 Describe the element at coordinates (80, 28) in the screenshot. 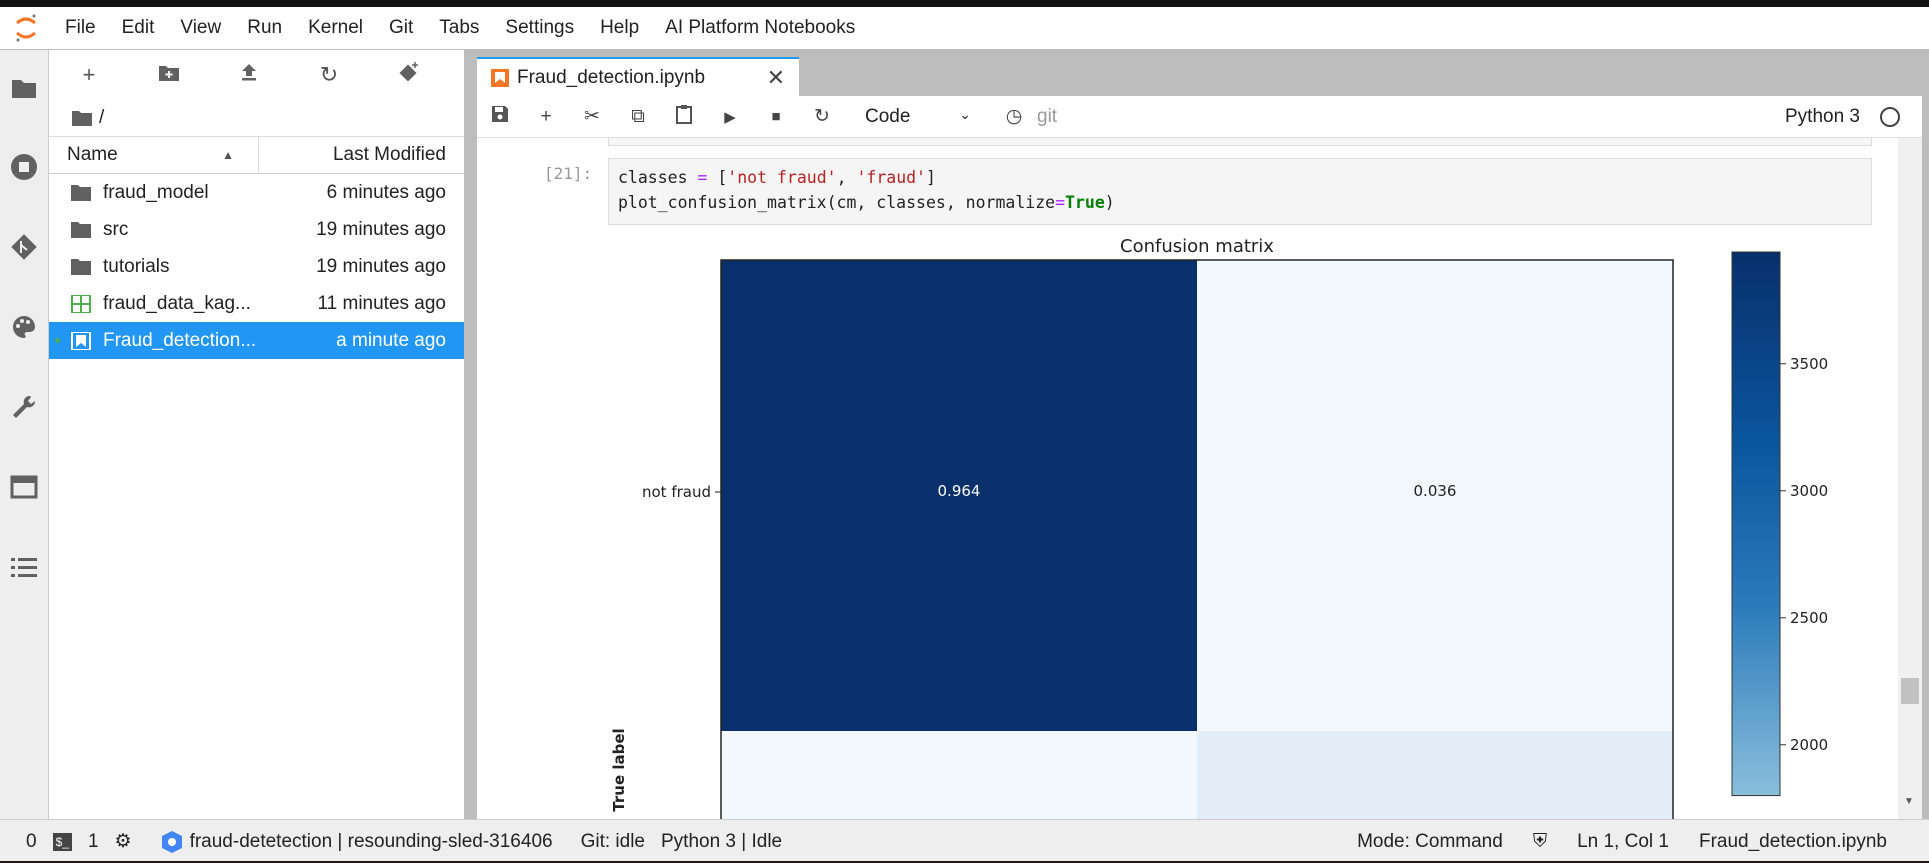

I see `menu-file: File` at that location.